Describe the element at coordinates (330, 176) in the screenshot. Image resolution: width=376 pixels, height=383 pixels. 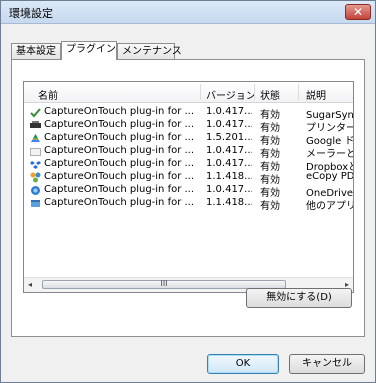
I see `plugin-description: eCopy PDF` at that location.